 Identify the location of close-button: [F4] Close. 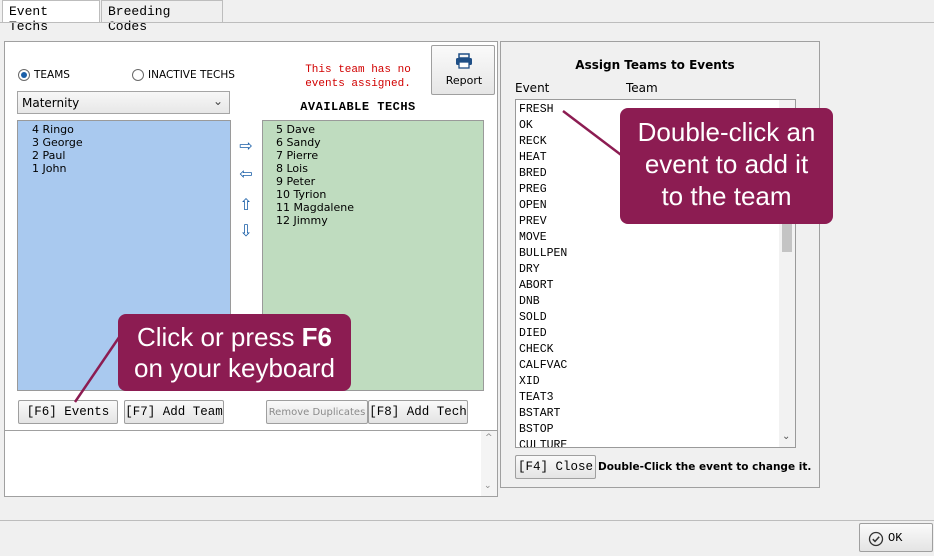
(555, 467).